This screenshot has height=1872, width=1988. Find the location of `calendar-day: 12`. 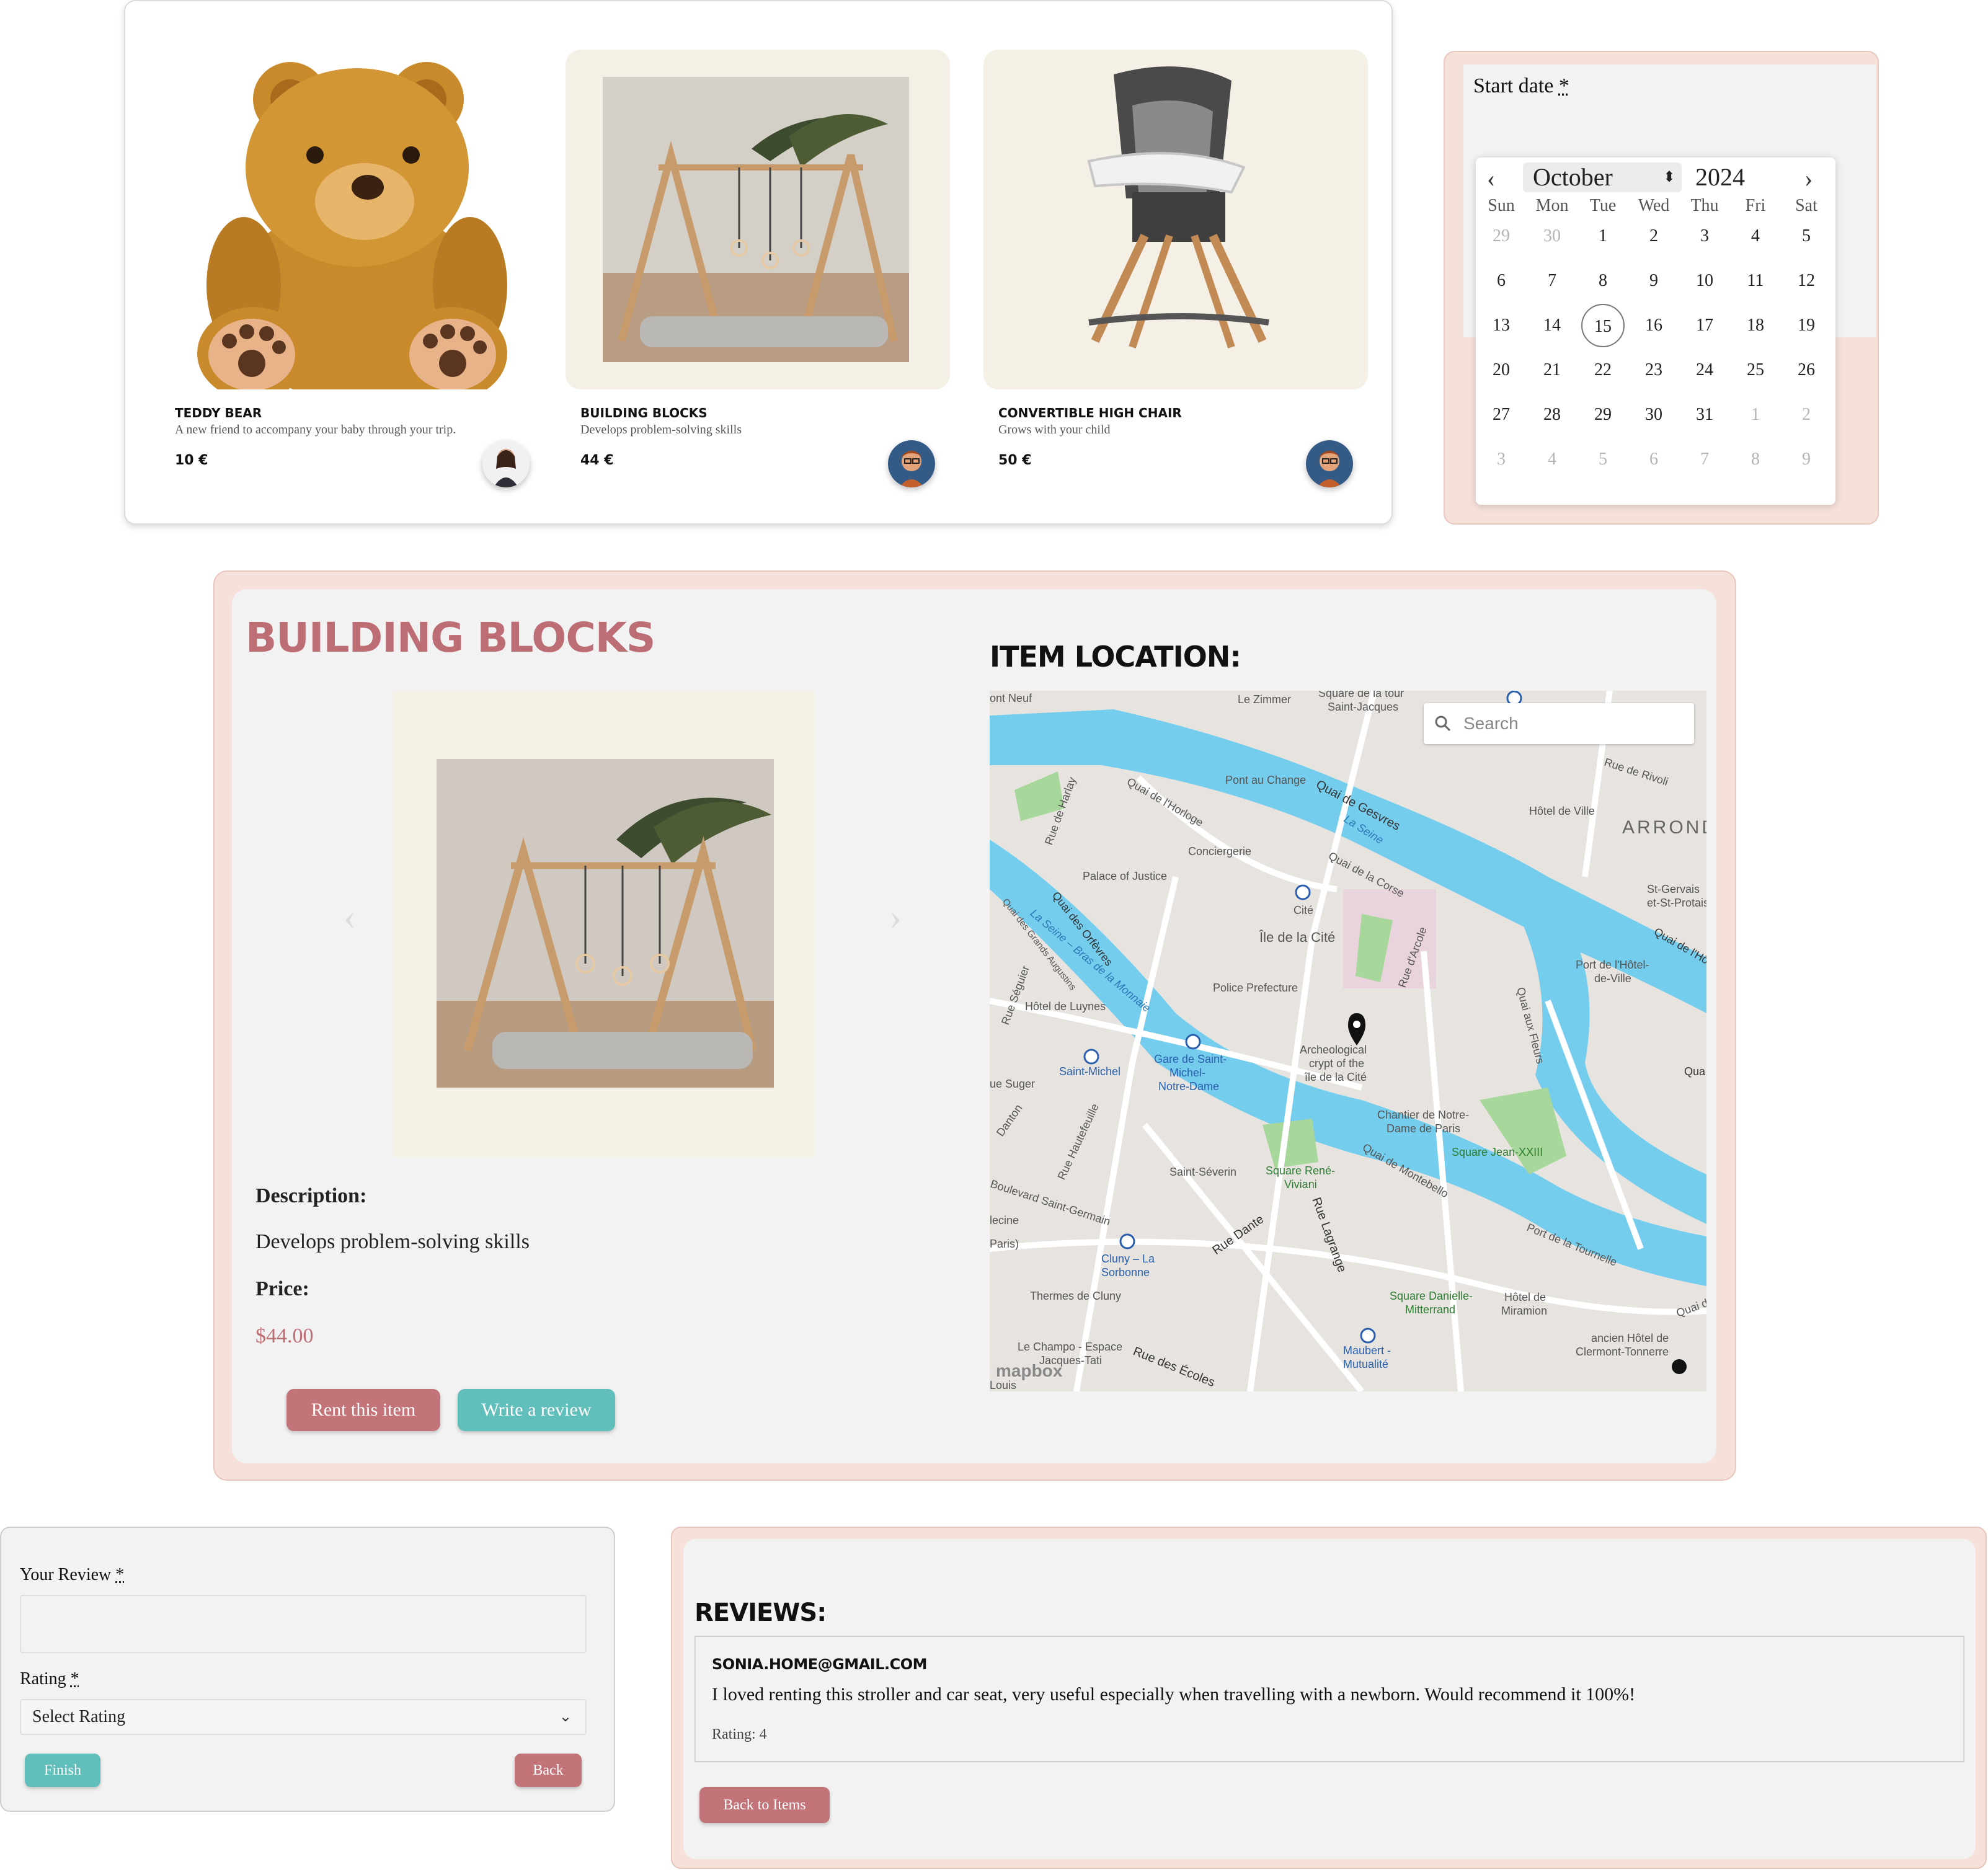

calendar-day: 12 is located at coordinates (1806, 281).